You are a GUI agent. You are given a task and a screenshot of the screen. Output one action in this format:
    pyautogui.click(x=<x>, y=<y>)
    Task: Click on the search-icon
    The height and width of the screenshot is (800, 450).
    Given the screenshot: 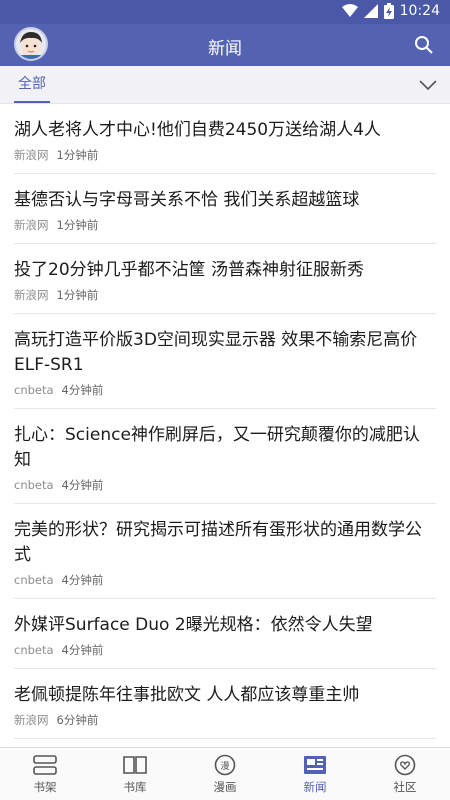 What is the action you would take?
    pyautogui.click(x=424, y=45)
    